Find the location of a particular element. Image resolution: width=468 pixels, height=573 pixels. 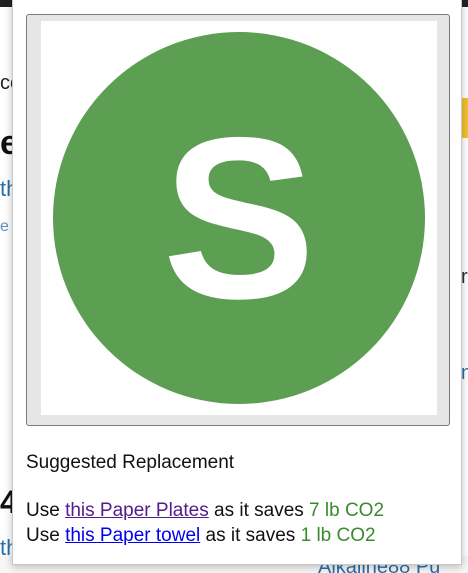

background-yellow-button is located at coordinates (465, 118).